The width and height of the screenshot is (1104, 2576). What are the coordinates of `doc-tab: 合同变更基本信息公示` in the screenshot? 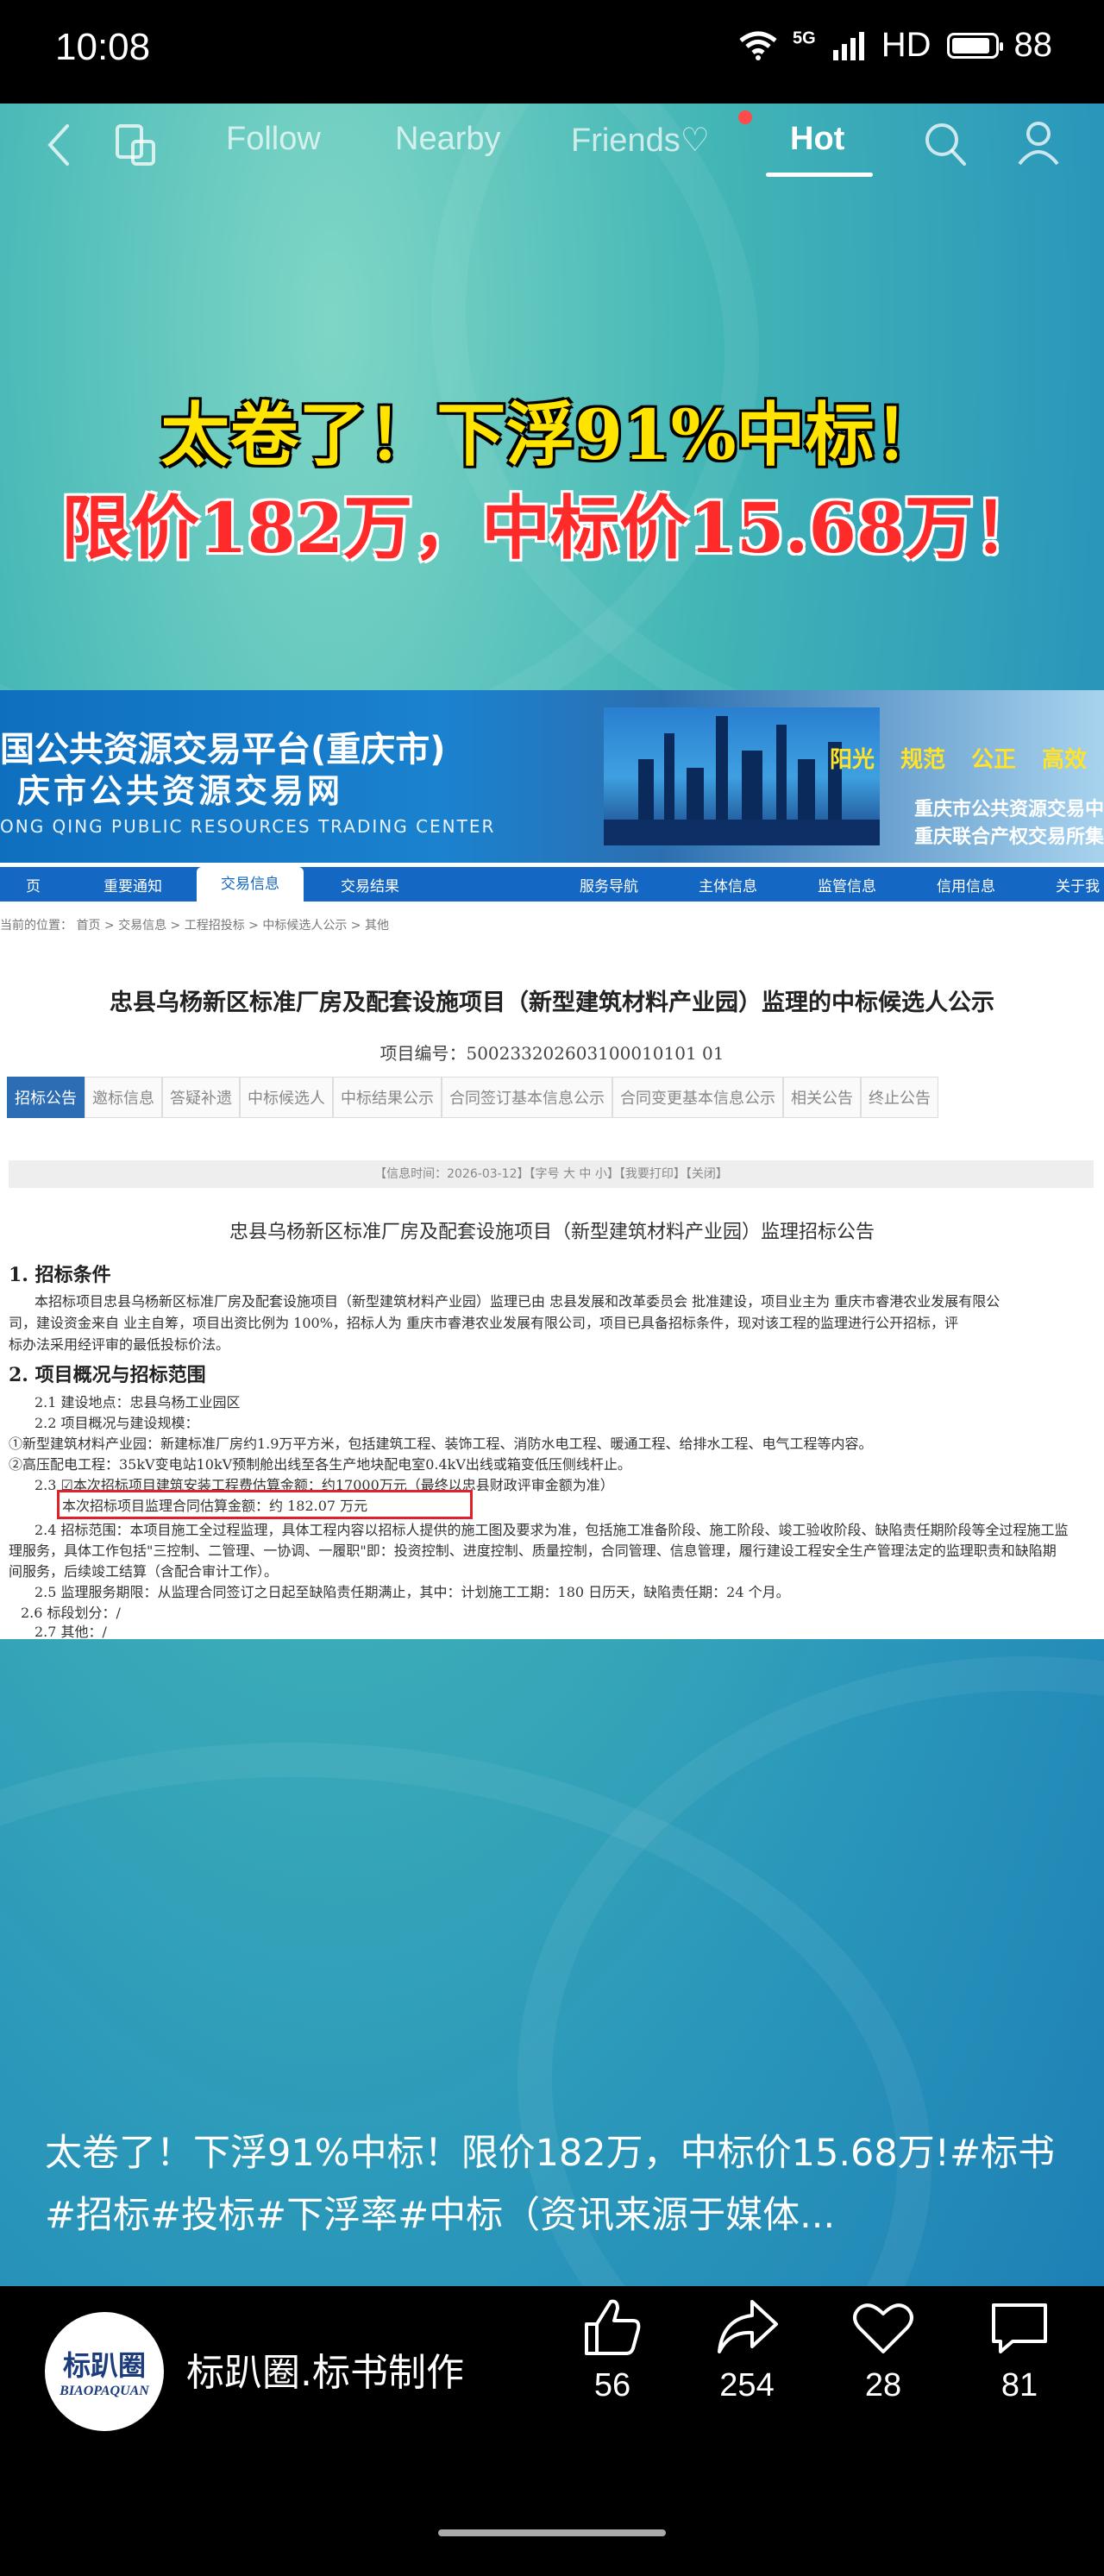 It's located at (698, 1097).